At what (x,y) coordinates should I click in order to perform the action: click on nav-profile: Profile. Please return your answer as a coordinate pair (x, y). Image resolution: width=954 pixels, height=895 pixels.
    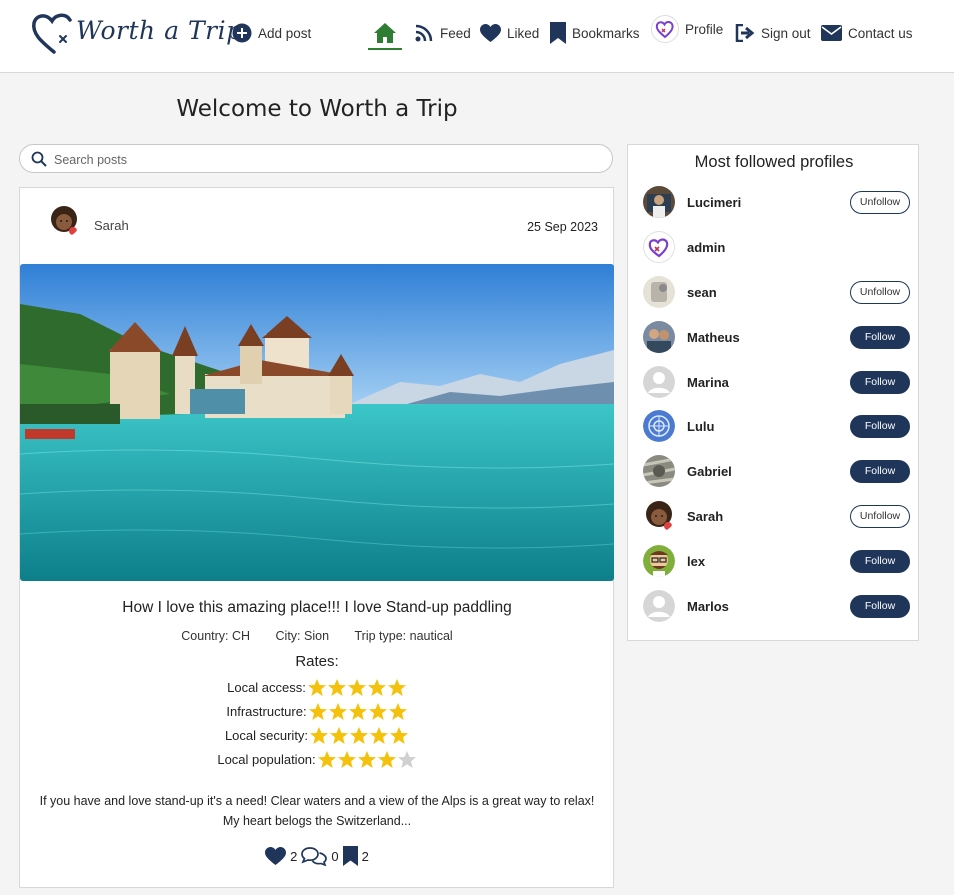
    Looking at the image, I should click on (687, 29).